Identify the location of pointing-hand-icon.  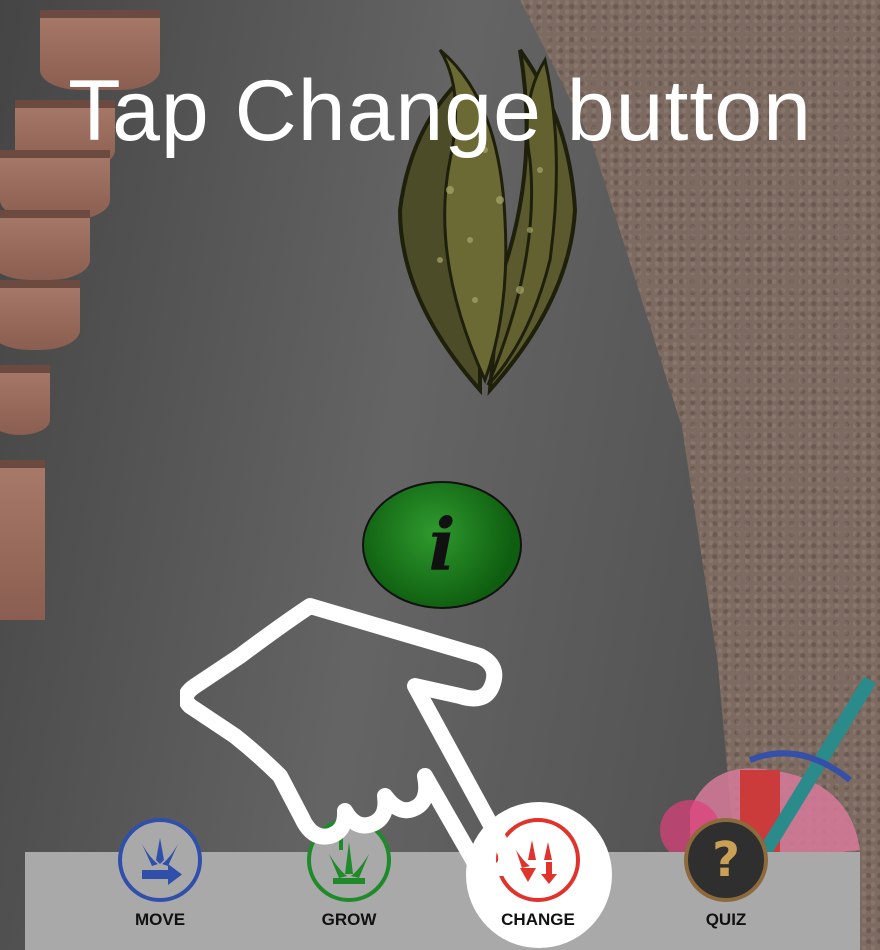
(345, 737).